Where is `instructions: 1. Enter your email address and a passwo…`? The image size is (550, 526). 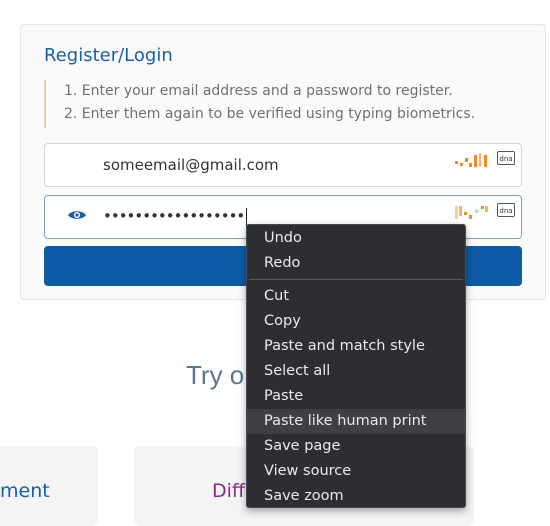
instructions: 1. Enter your email address and a passwo… is located at coordinates (284, 104).